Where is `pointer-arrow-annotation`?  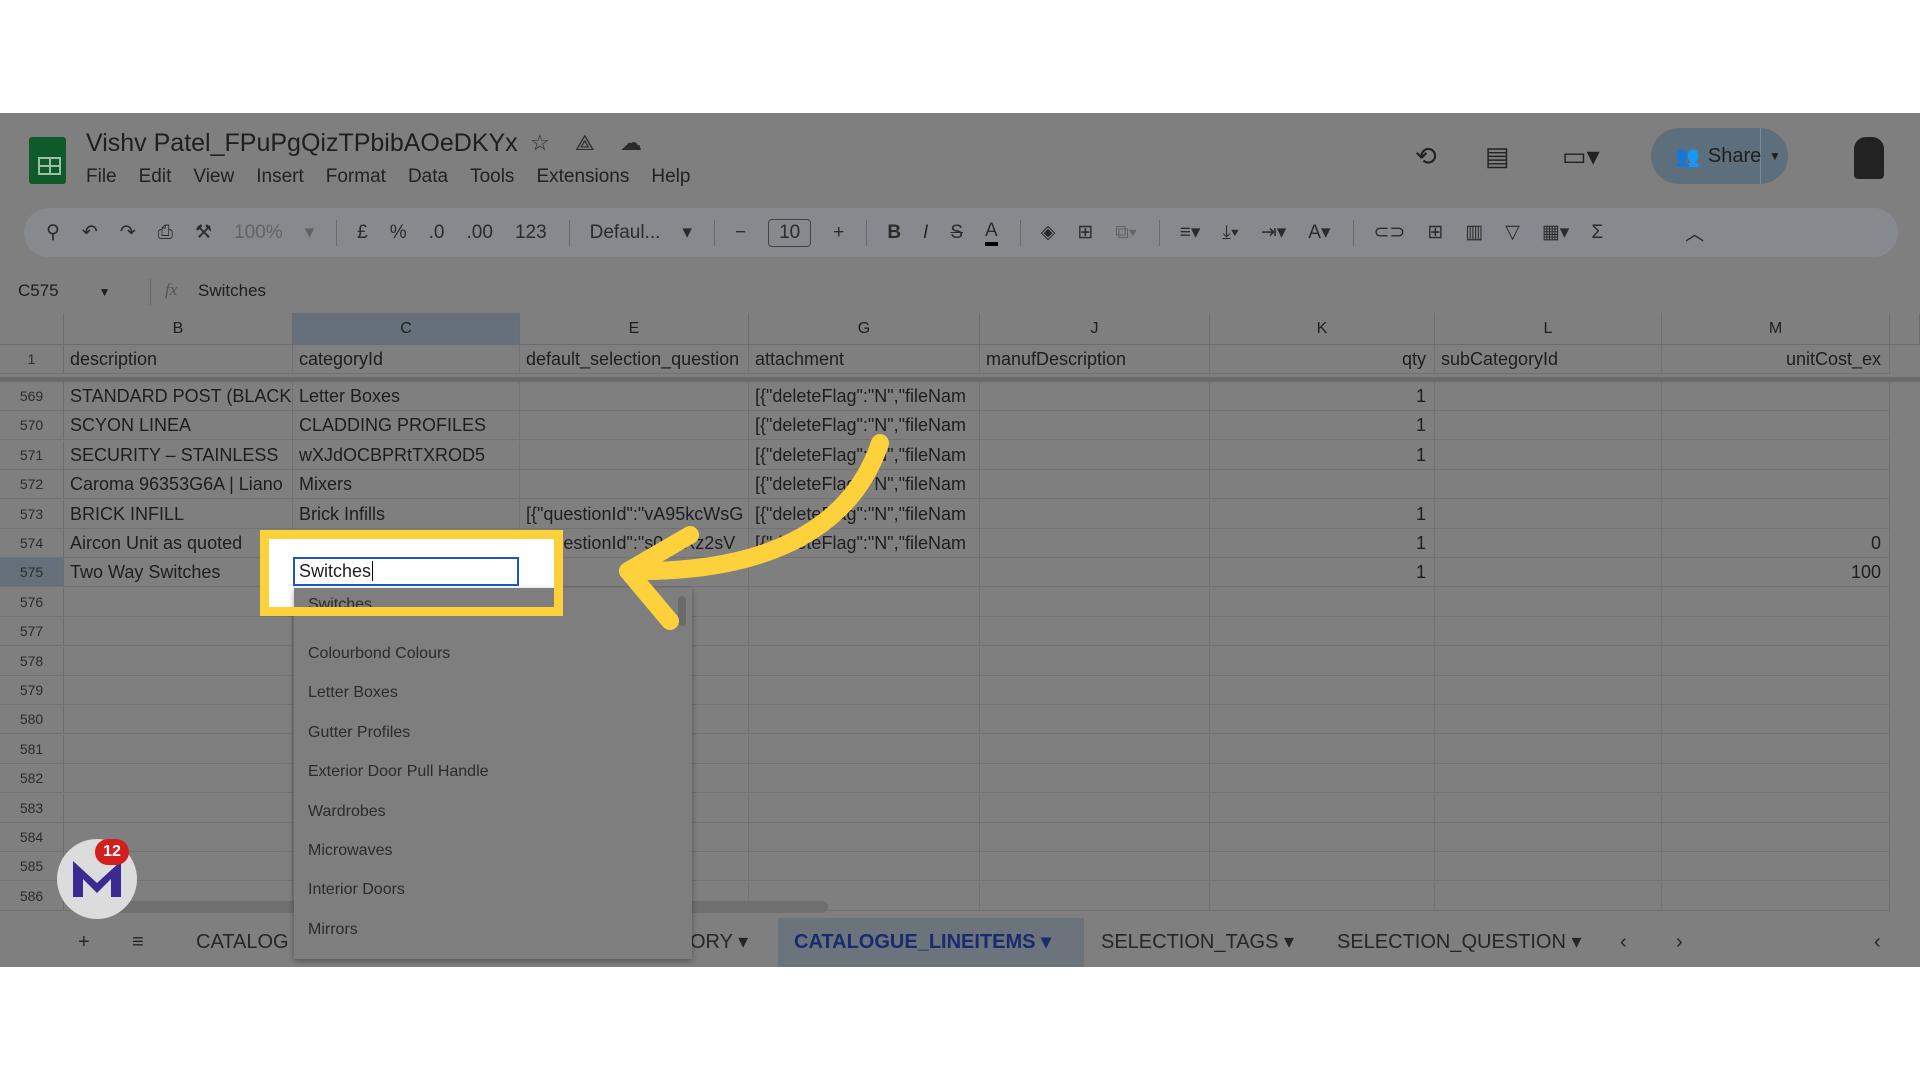 pointer-arrow-annotation is located at coordinates (754, 532).